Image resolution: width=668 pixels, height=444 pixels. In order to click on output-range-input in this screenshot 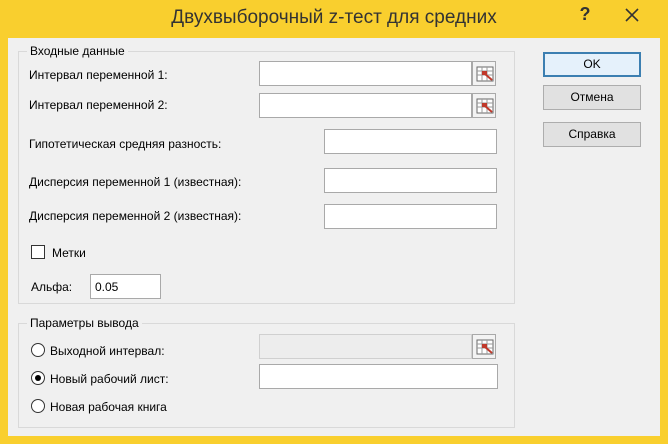, I will do `click(365, 346)`.